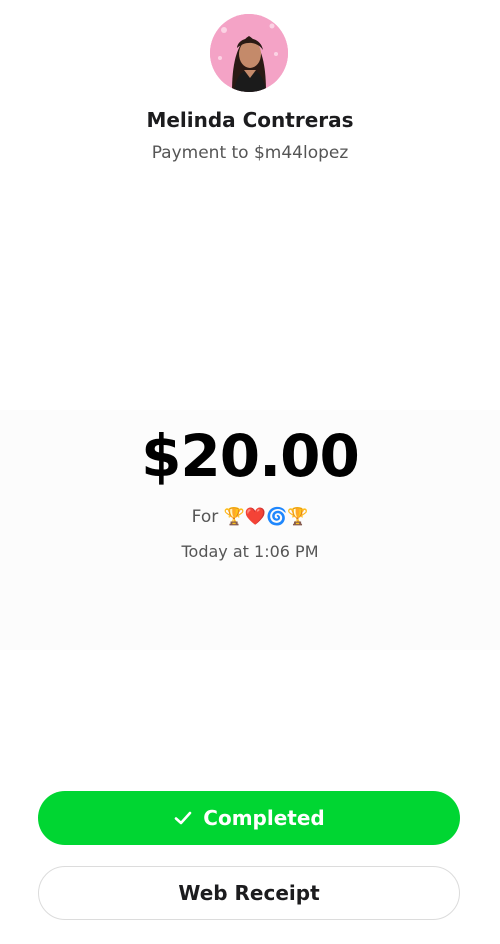 The height and width of the screenshot is (944, 500). Describe the element at coordinates (183, 818) in the screenshot. I see `check-icon` at that location.